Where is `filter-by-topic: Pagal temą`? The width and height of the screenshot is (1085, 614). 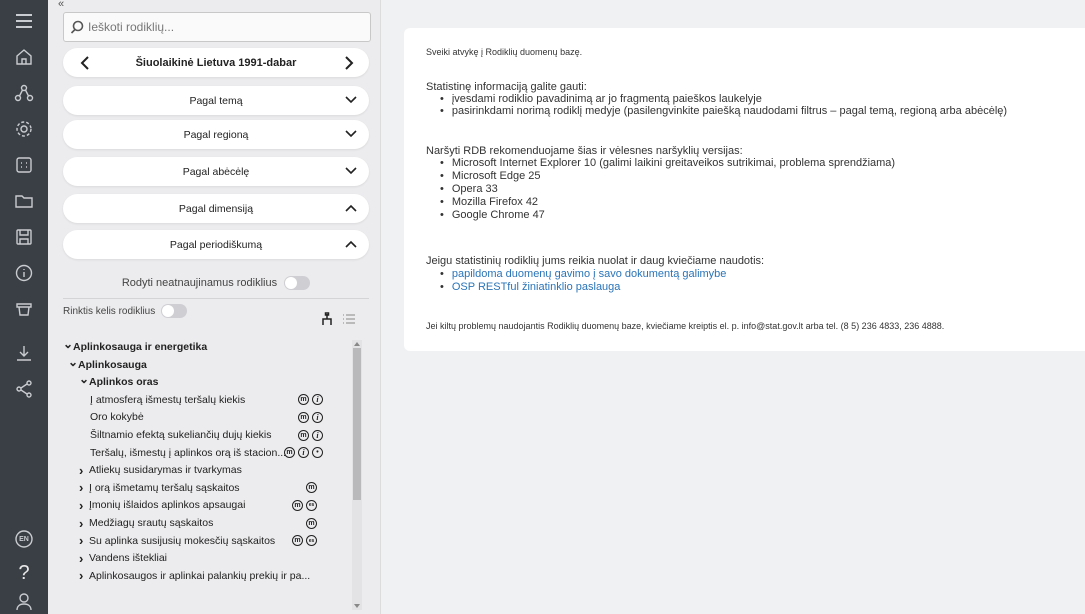 filter-by-topic: Pagal temą is located at coordinates (216, 100).